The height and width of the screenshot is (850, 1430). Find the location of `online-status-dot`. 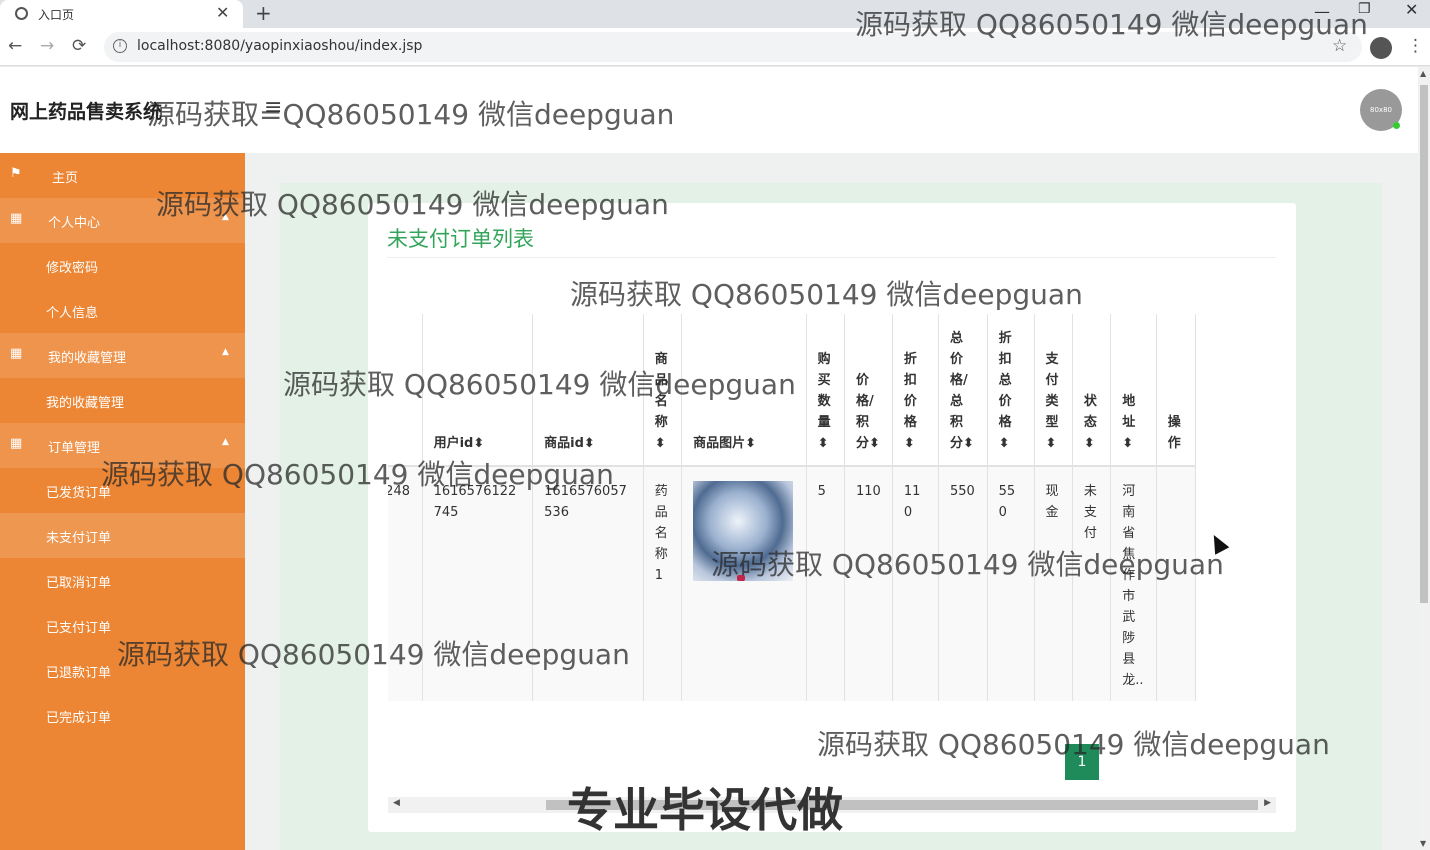

online-status-dot is located at coordinates (1396, 125).